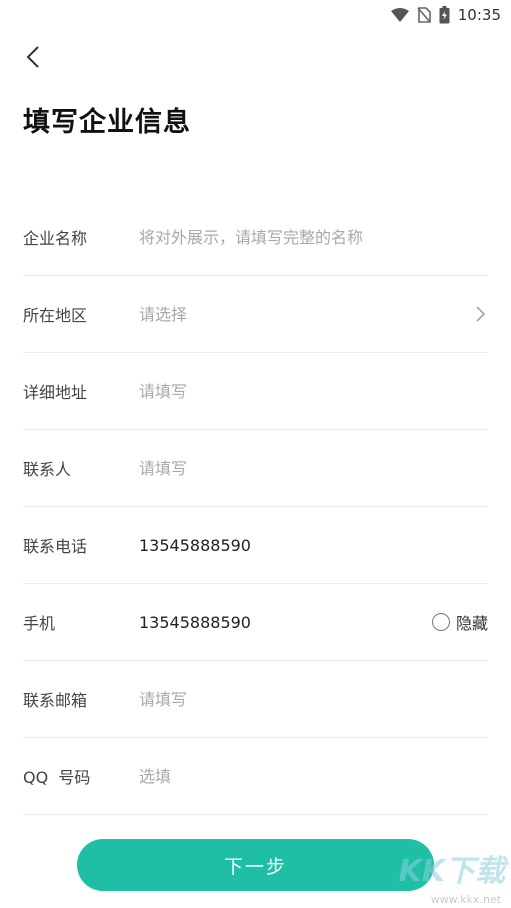 The width and height of the screenshot is (511, 908). Describe the element at coordinates (285, 622) in the screenshot. I see `mobile-input` at that location.